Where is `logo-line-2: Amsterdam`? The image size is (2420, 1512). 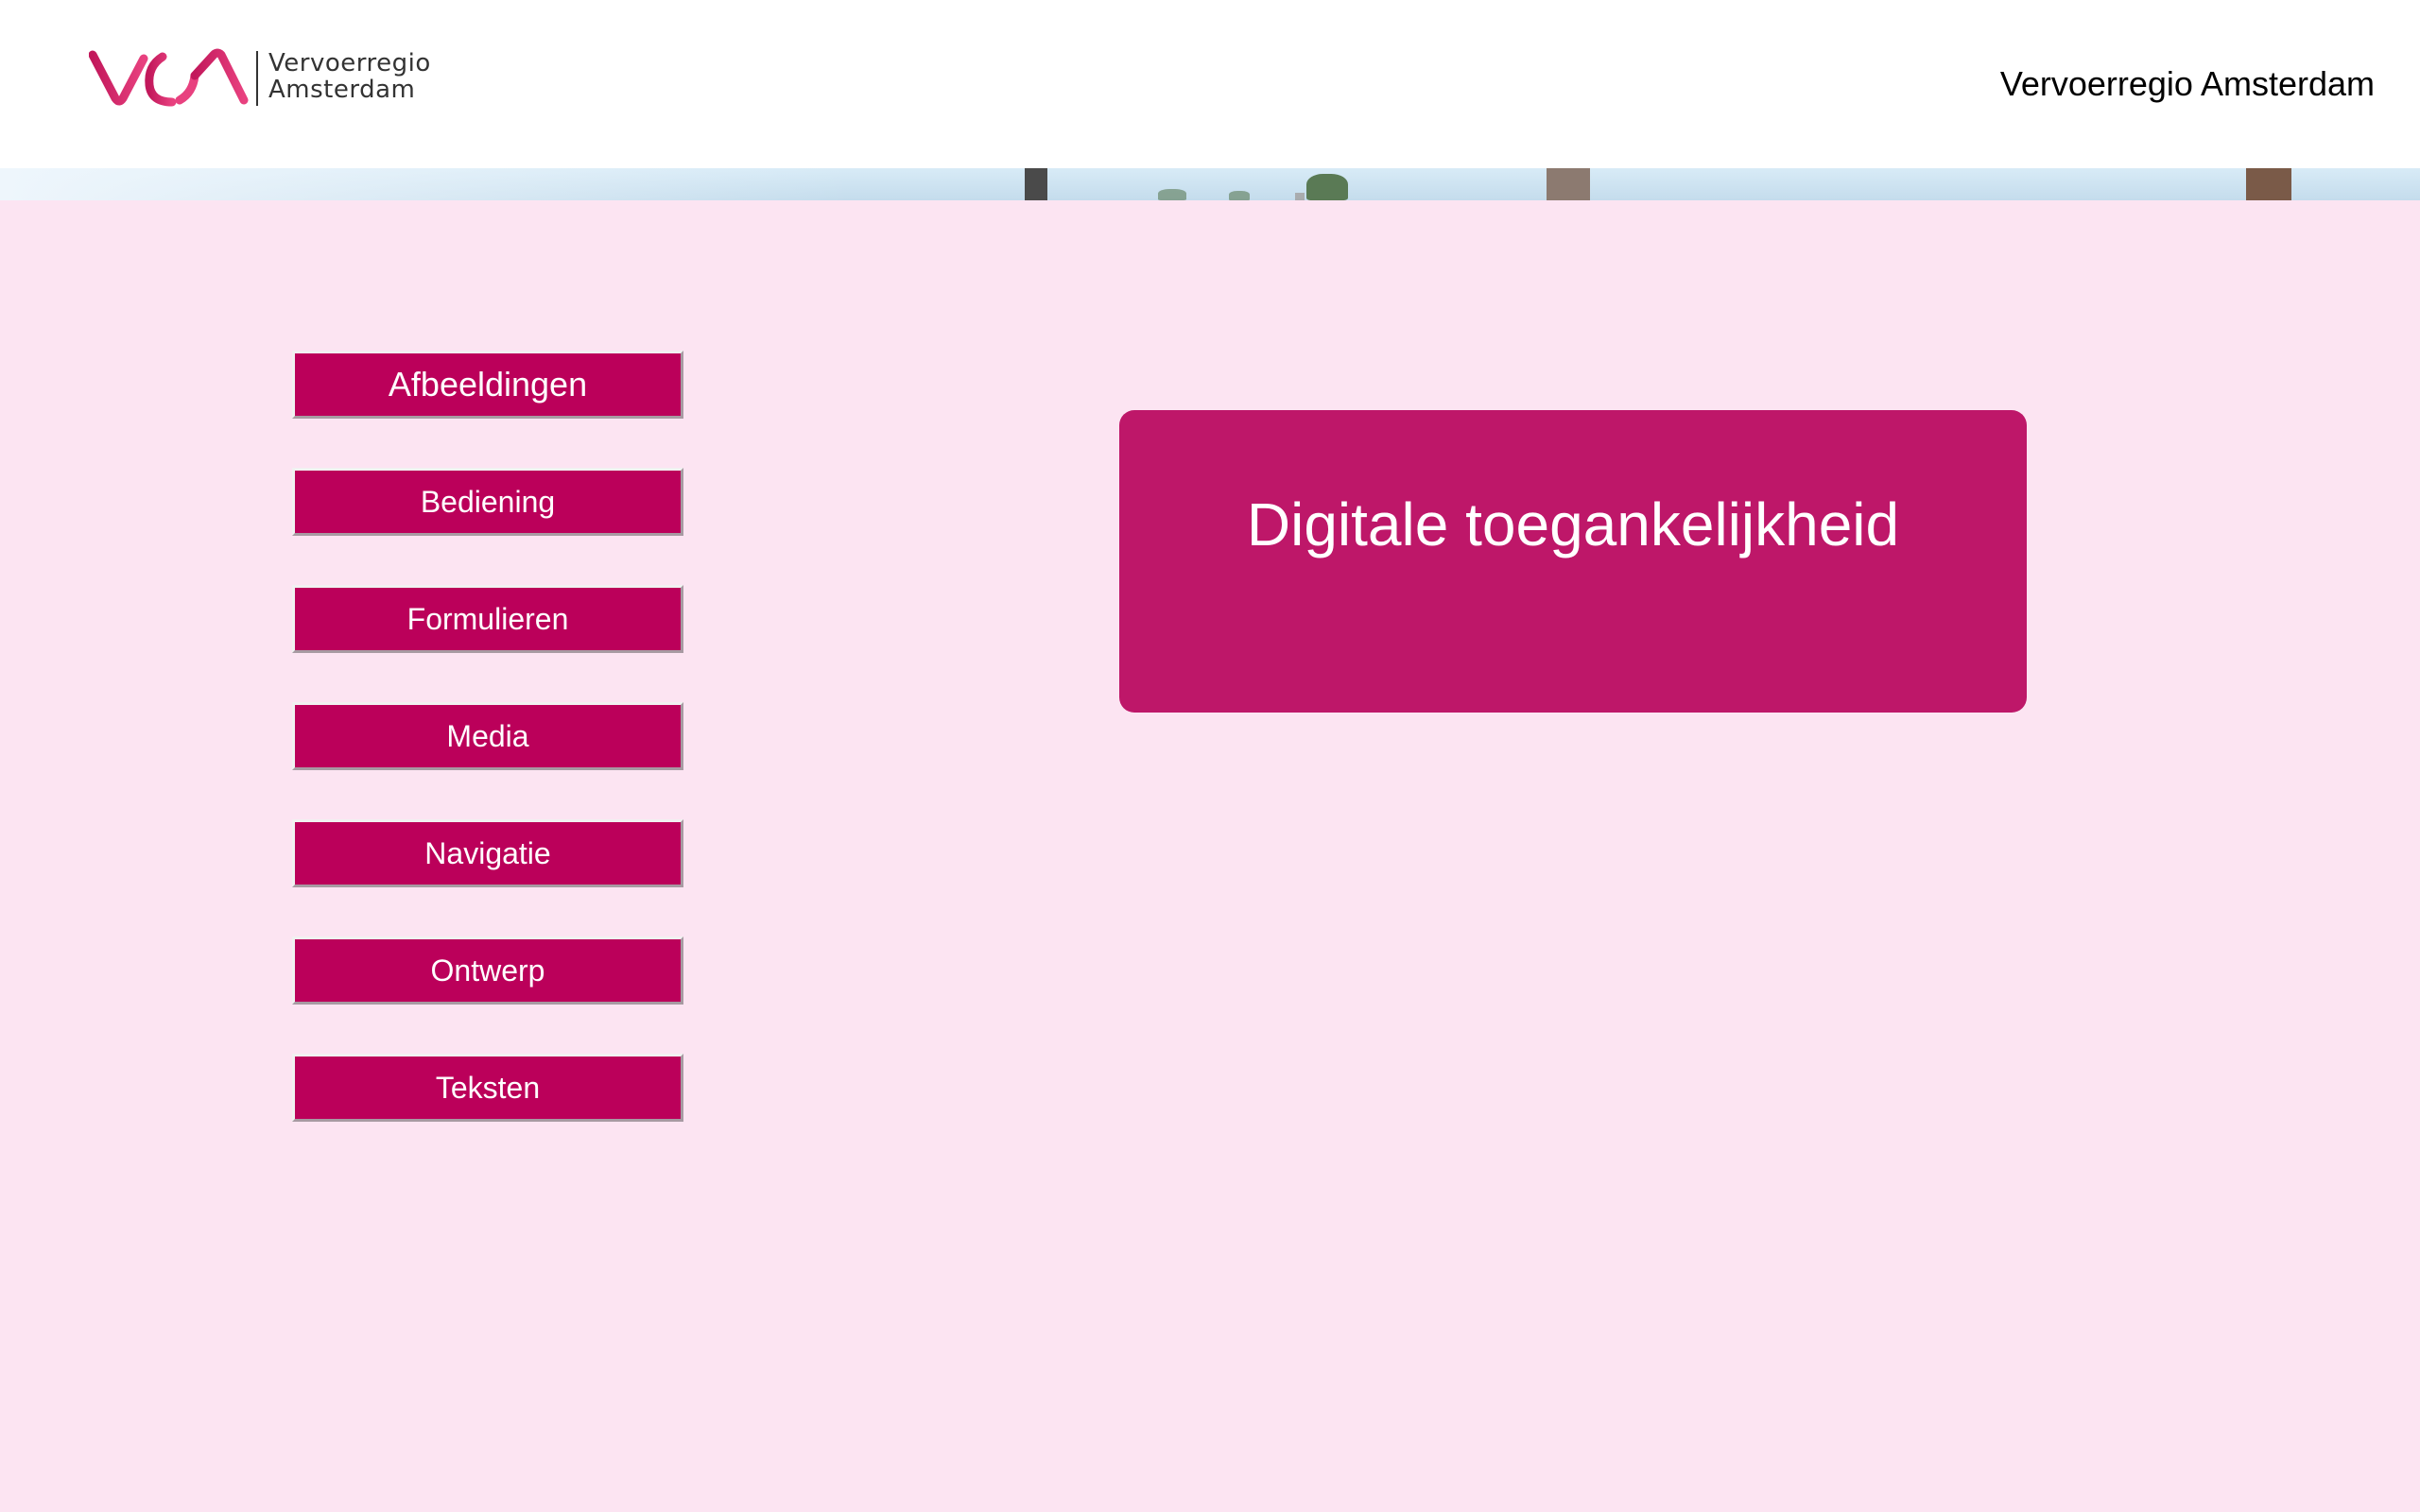
logo-line-2: Amsterdam is located at coordinates (342, 90).